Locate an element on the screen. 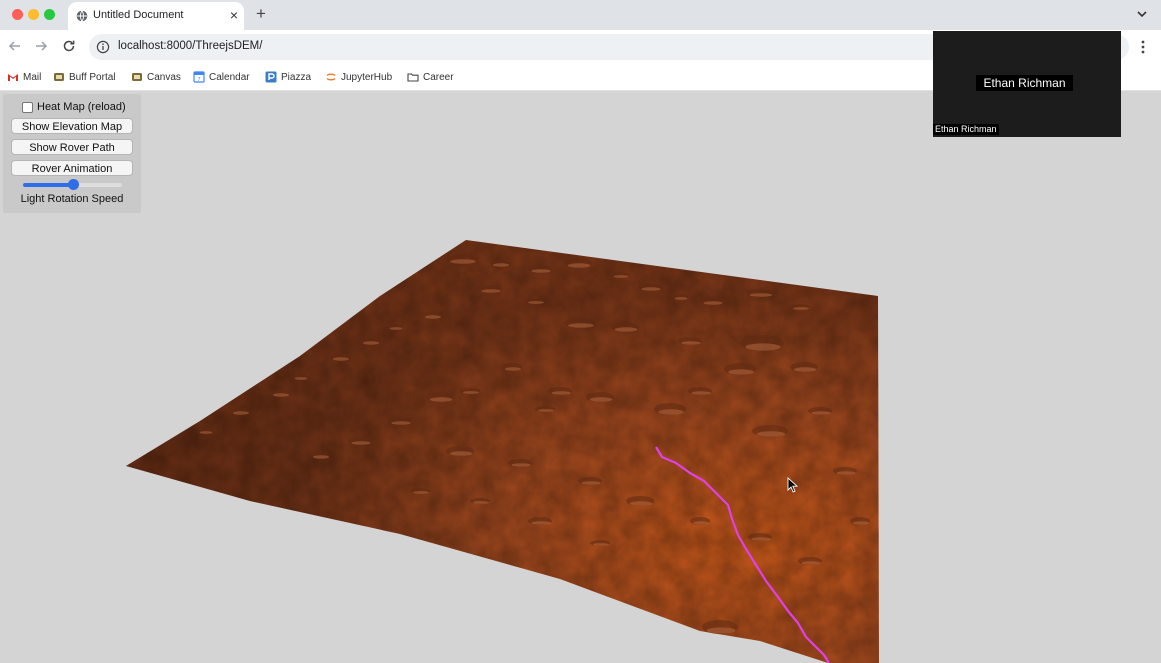  minimize-window-button is located at coordinates (33, 14).